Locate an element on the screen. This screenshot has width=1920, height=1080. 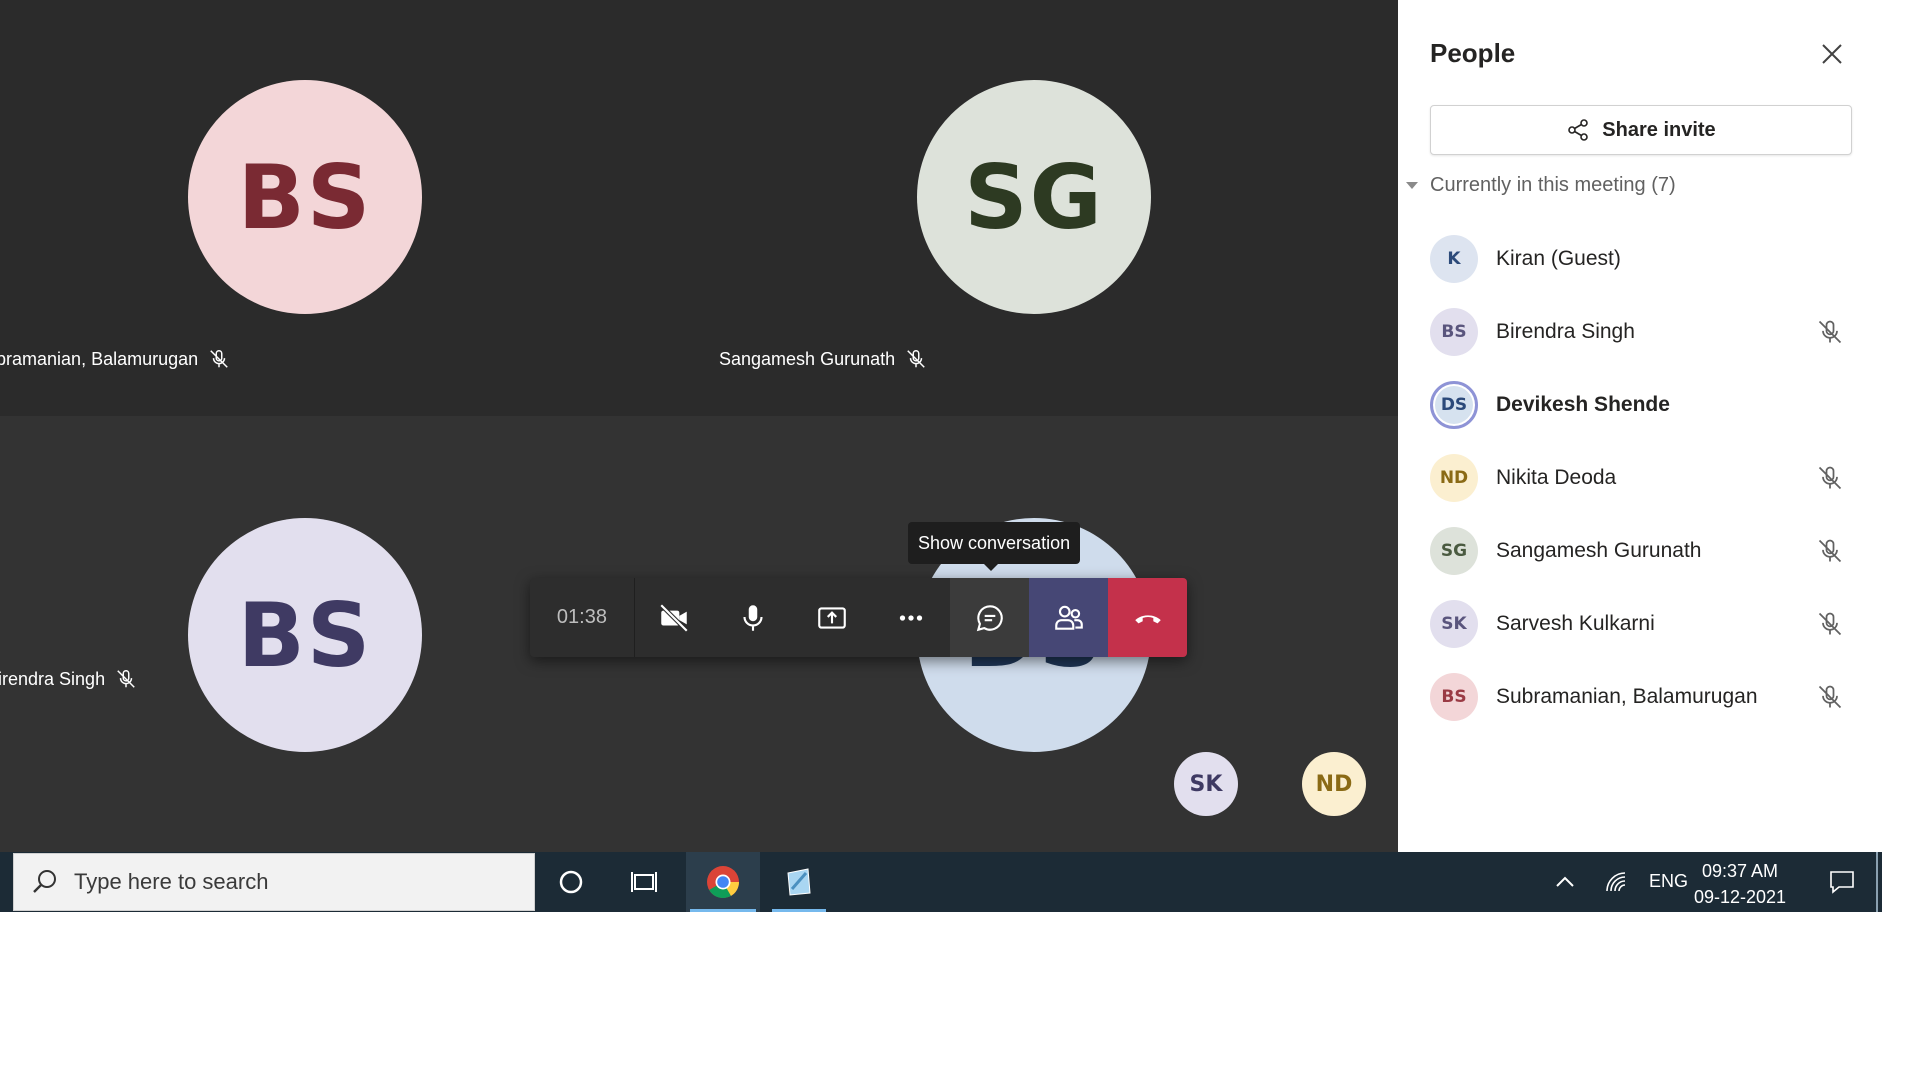
system-clock: 09:37 AM 09-12-2021 is located at coordinates (1740, 884).